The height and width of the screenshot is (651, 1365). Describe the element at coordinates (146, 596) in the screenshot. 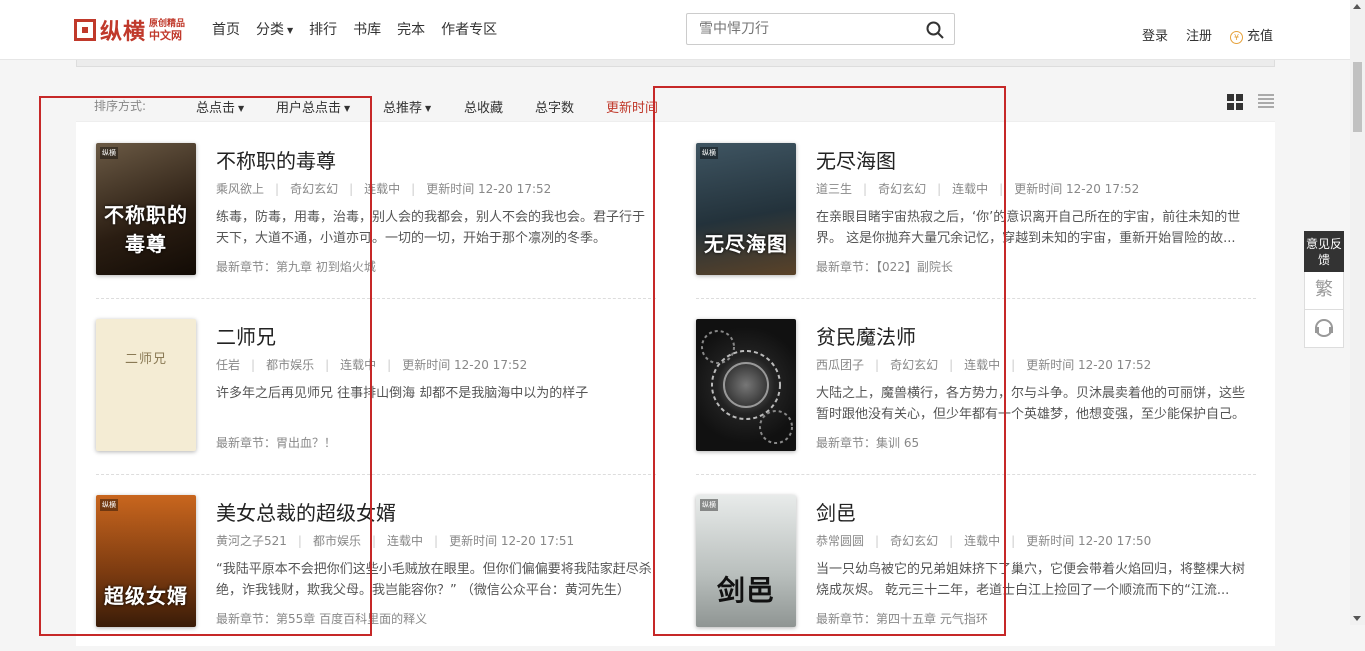

I see `cover-title: 超级女婿` at that location.